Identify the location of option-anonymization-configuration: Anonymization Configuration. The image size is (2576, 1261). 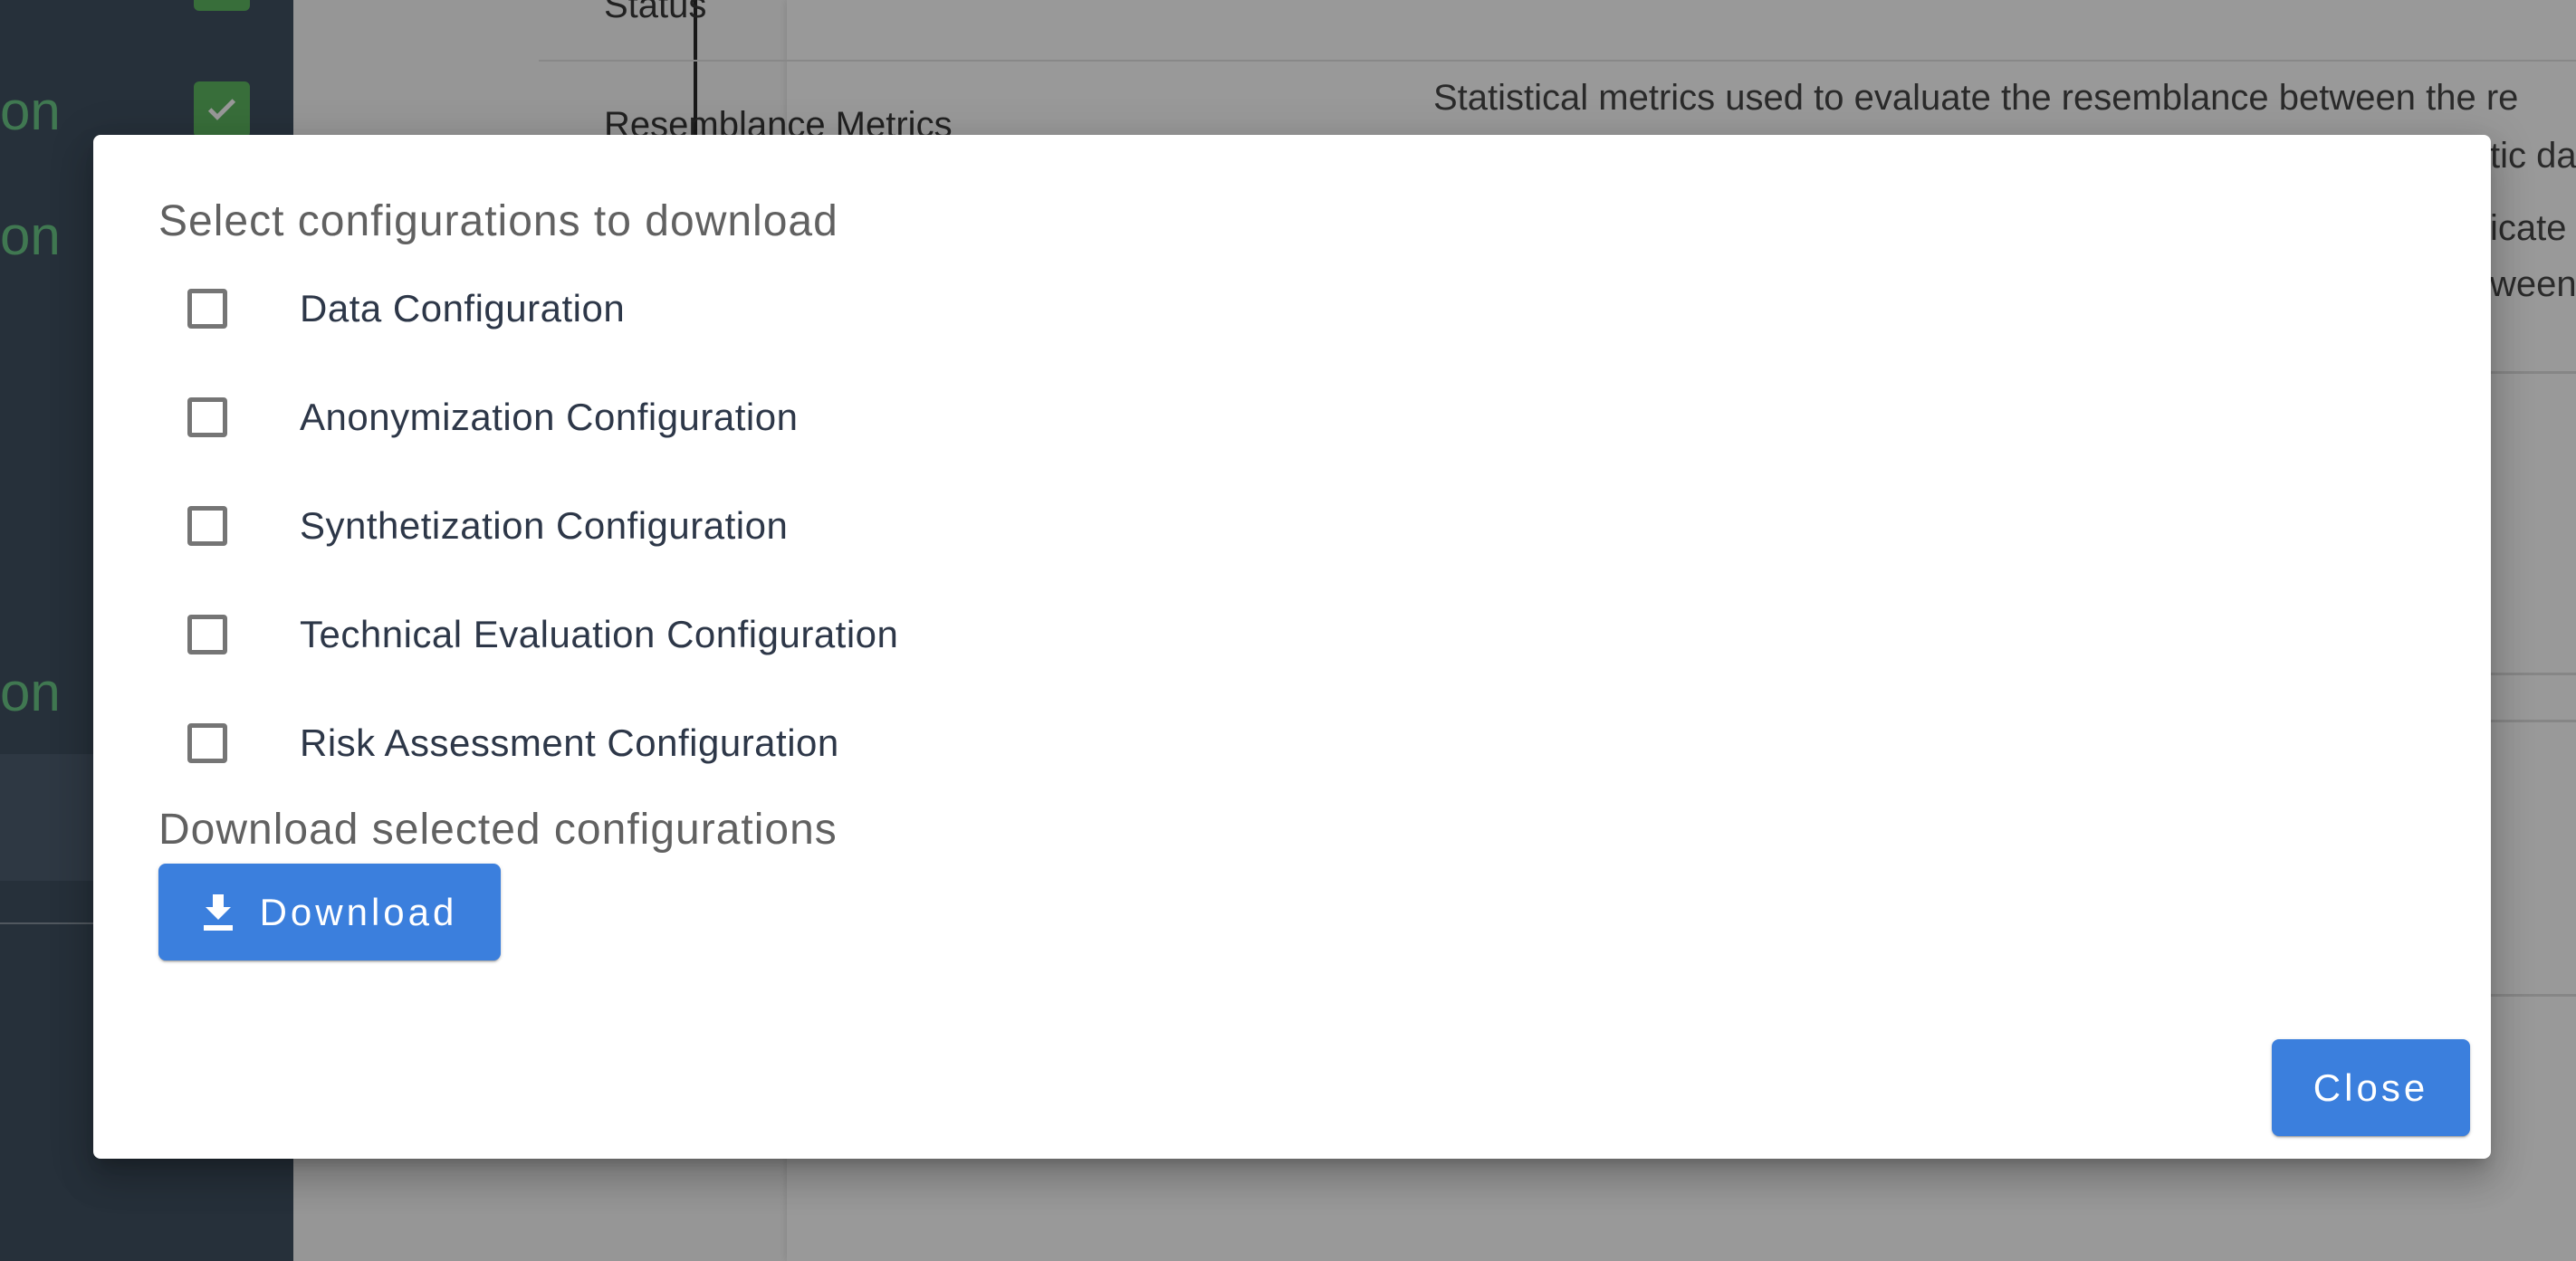
(492, 417).